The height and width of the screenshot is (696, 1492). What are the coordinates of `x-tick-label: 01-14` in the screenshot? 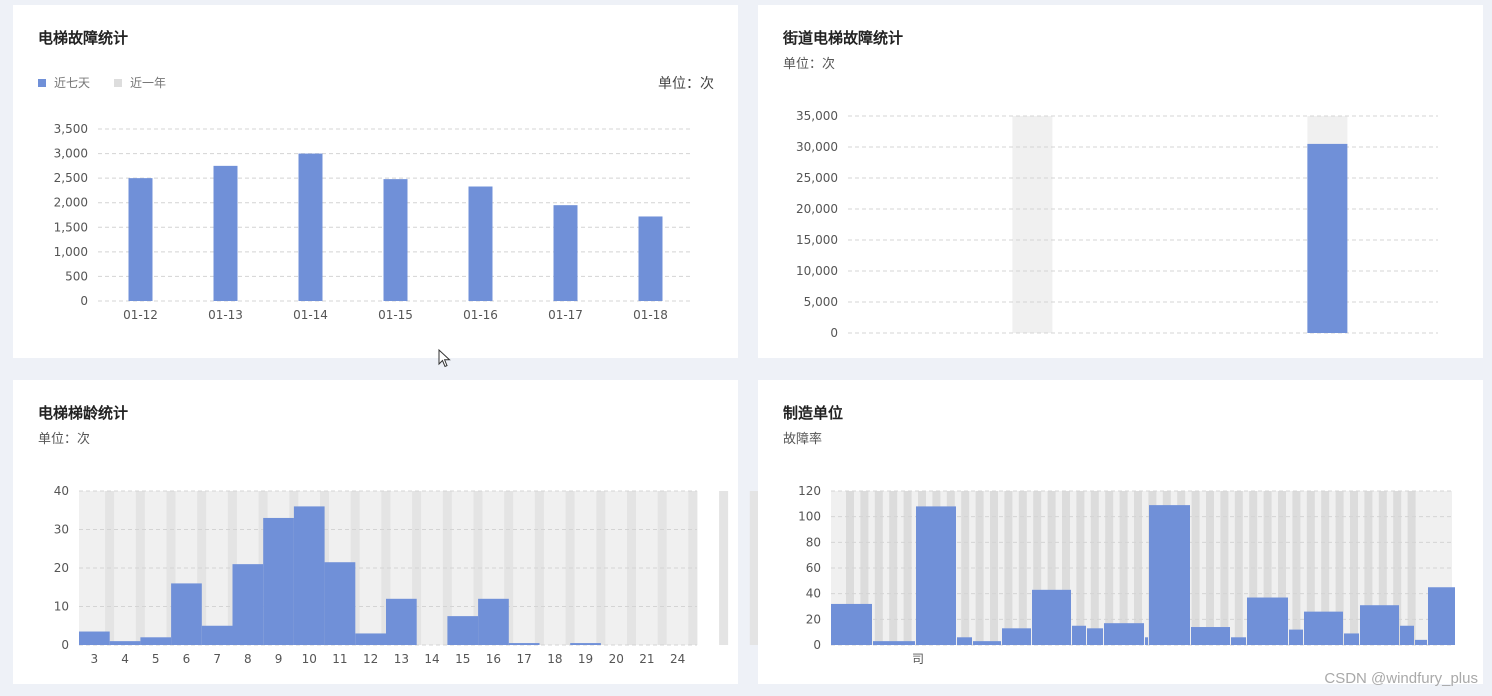 It's located at (310, 315).